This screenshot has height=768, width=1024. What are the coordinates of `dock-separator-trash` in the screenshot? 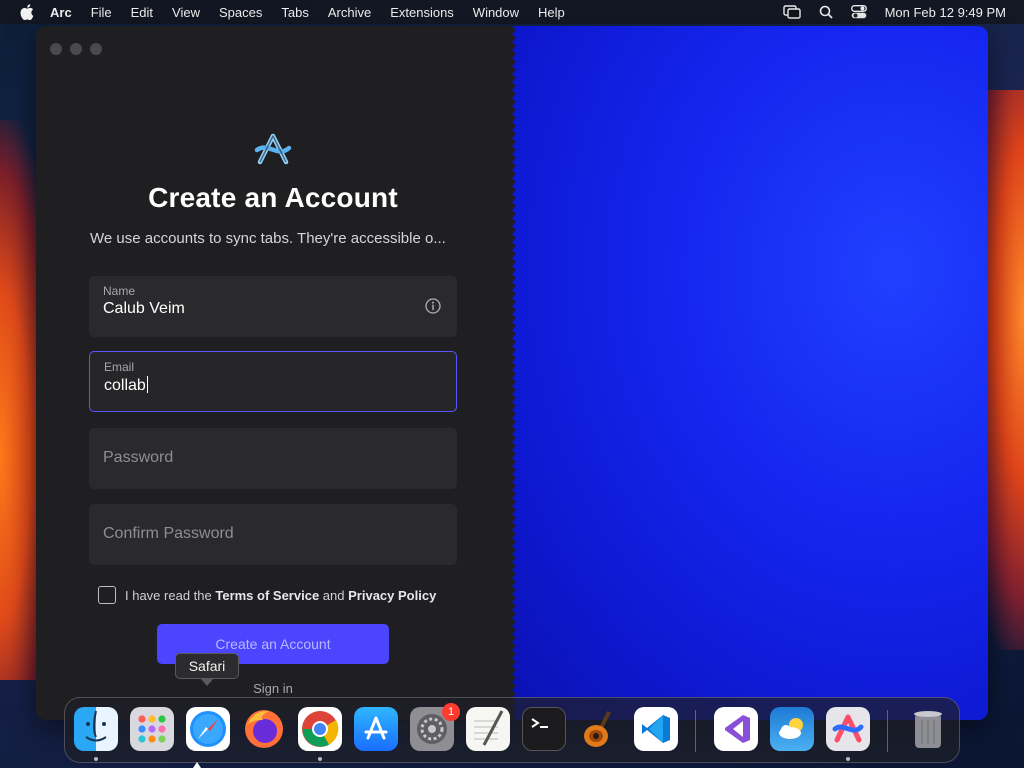 It's located at (887, 731).